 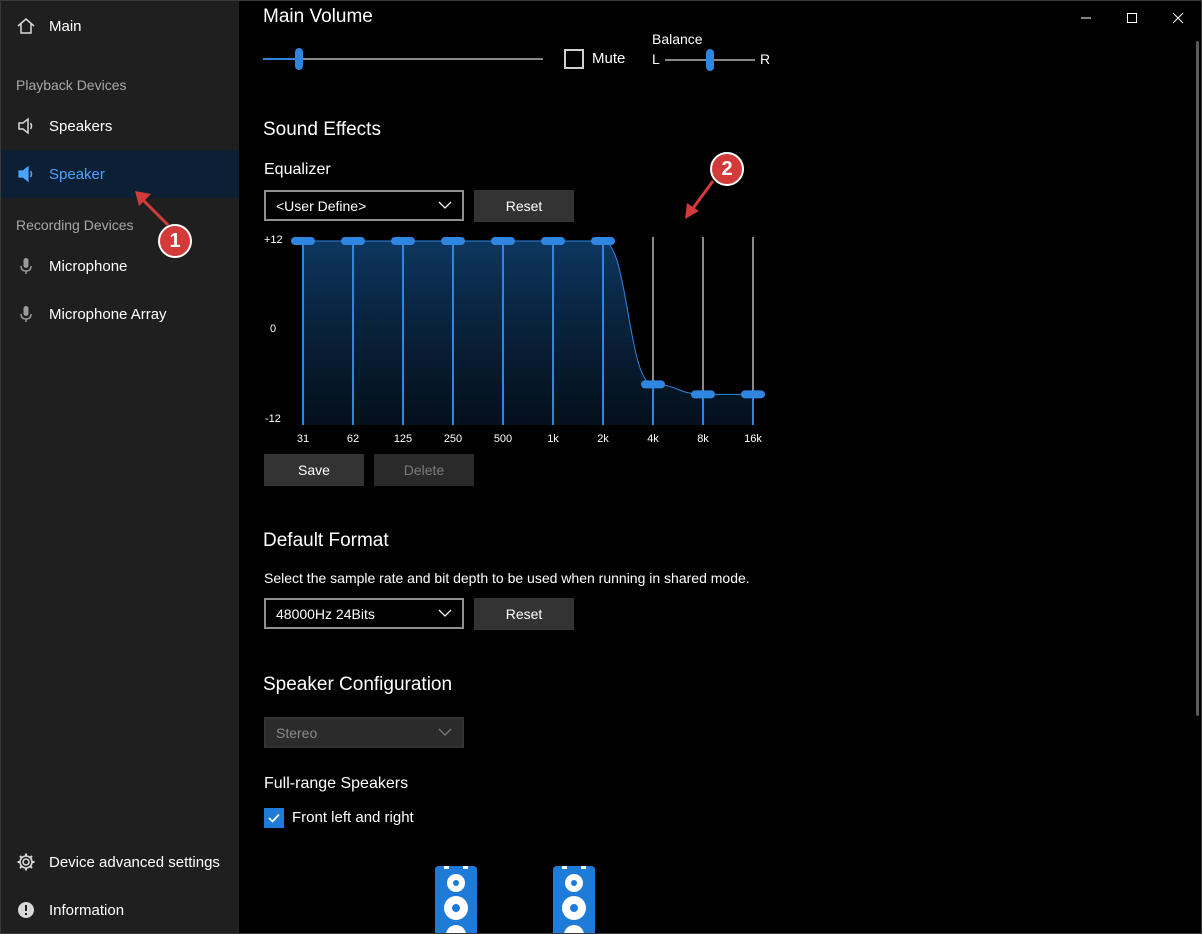 What do you see at coordinates (425, 203) in the screenshot?
I see `annotation-overlay` at bounding box center [425, 203].